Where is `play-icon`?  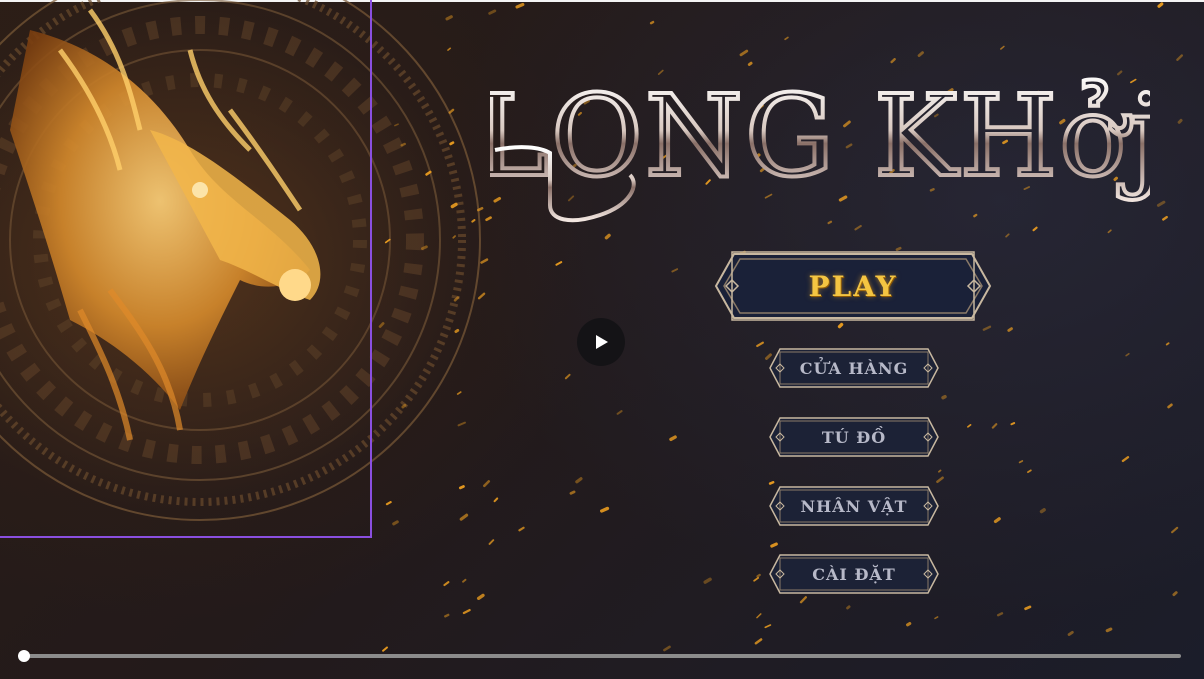
play-icon is located at coordinates (602, 342).